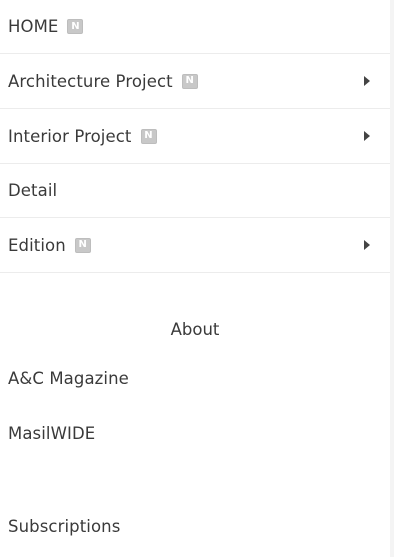 The image size is (394, 557). I want to click on menu-item-label: HOME, so click(33, 26).